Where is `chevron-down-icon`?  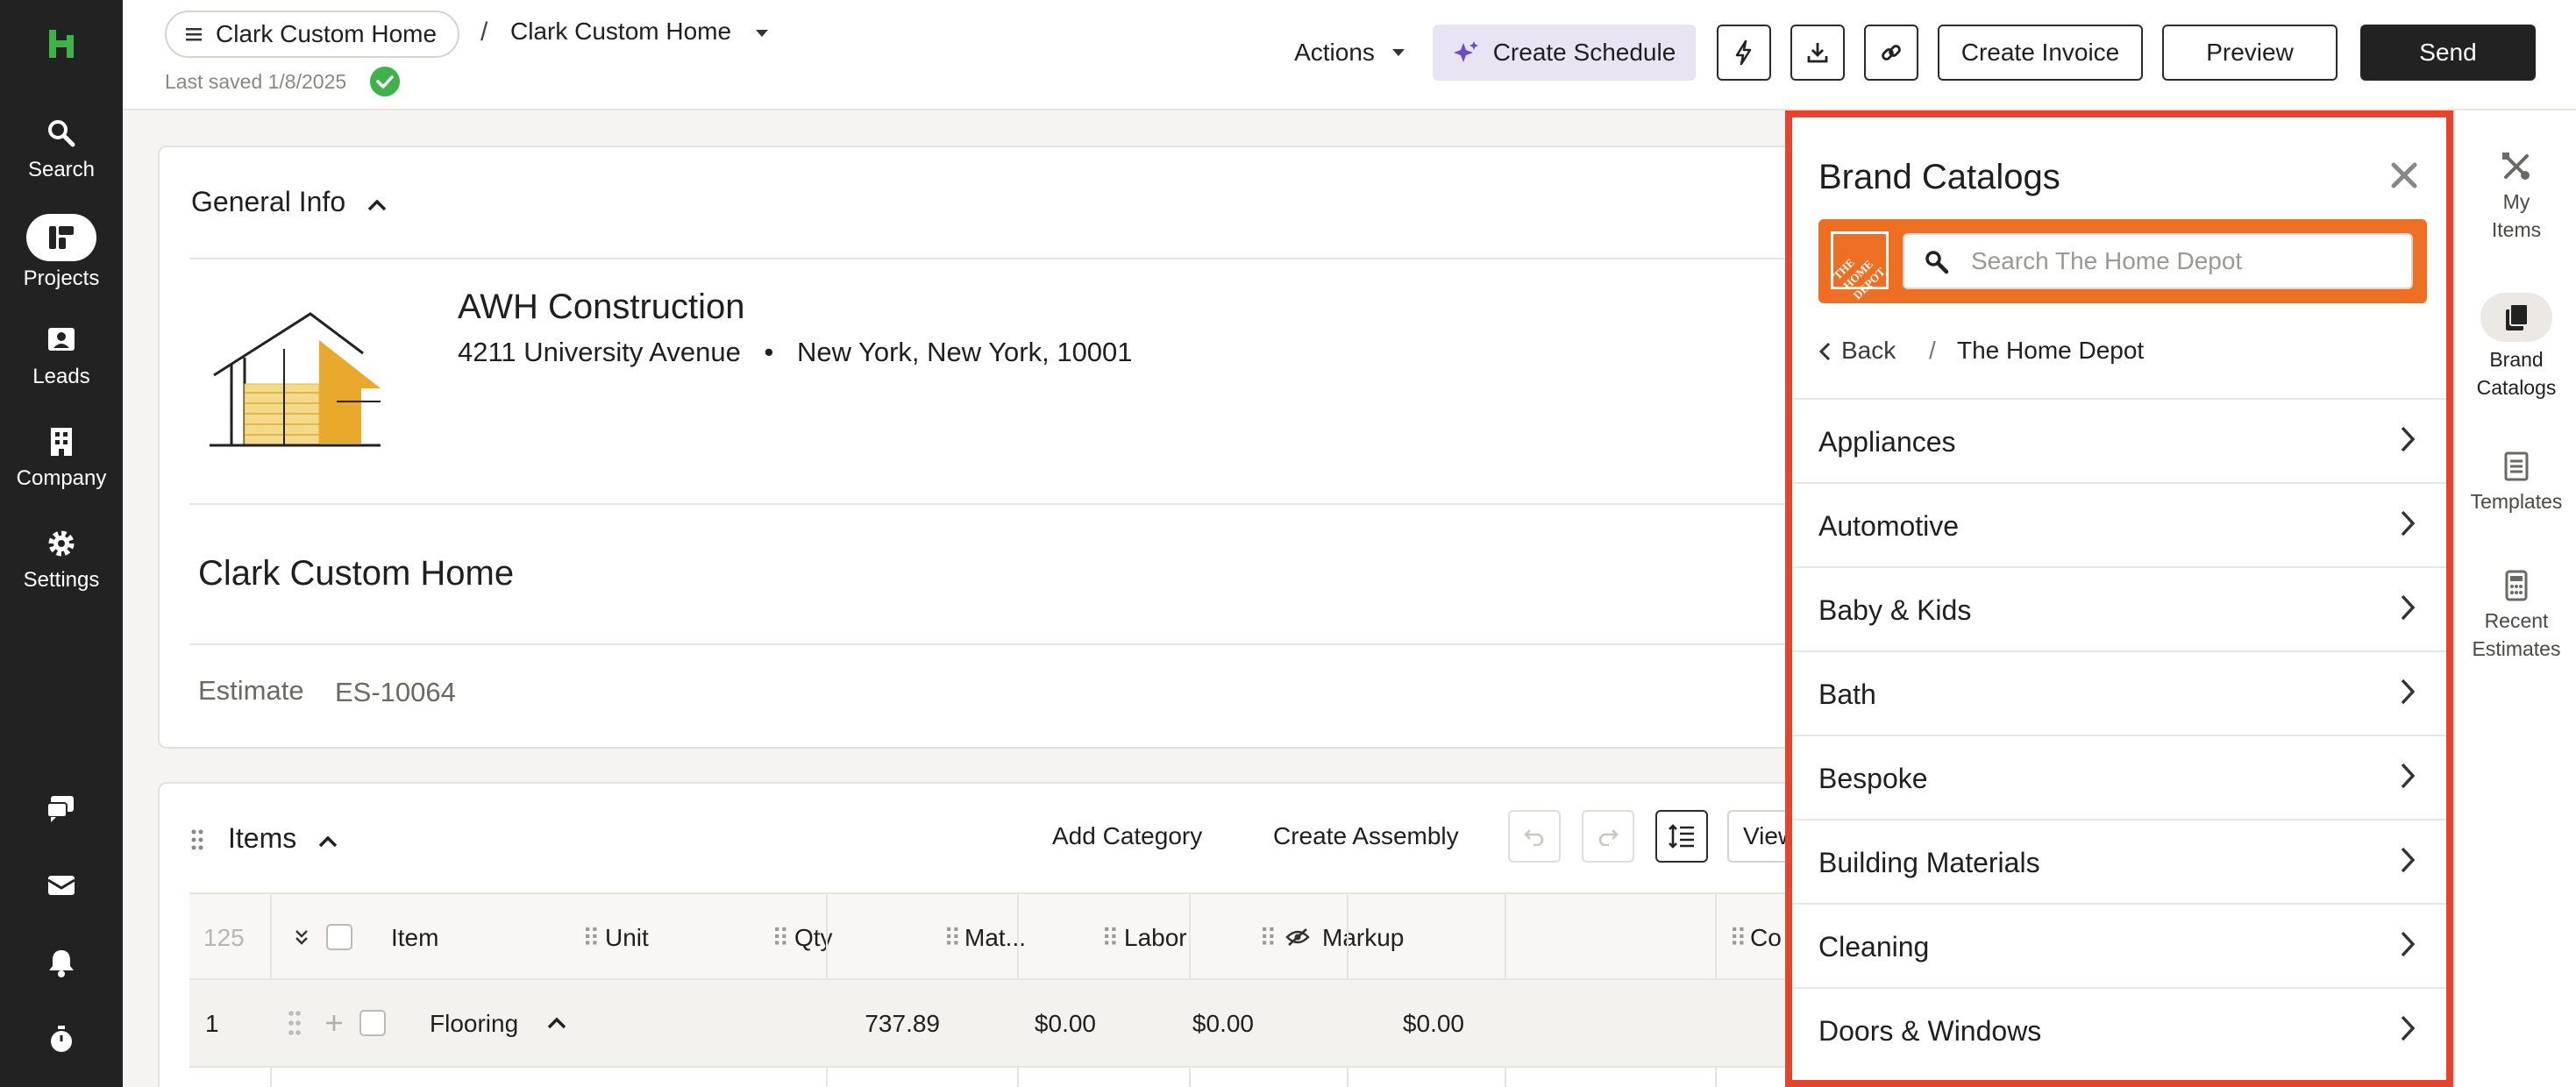 chevron-down-icon is located at coordinates (1398, 52).